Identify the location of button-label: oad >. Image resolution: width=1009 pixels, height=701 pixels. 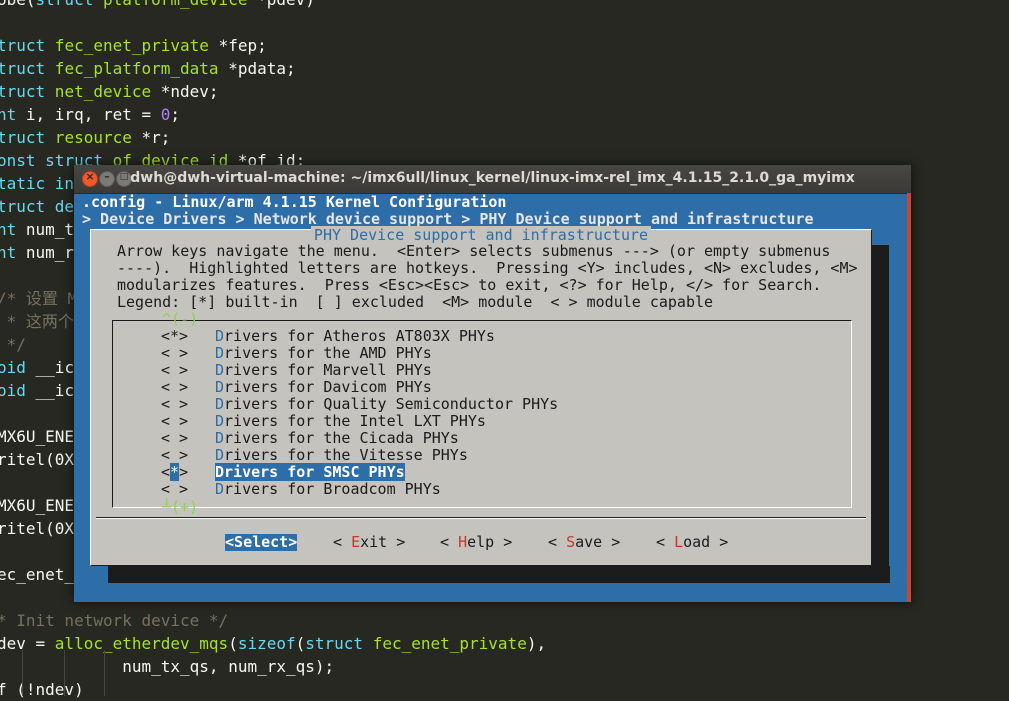
(706, 542).